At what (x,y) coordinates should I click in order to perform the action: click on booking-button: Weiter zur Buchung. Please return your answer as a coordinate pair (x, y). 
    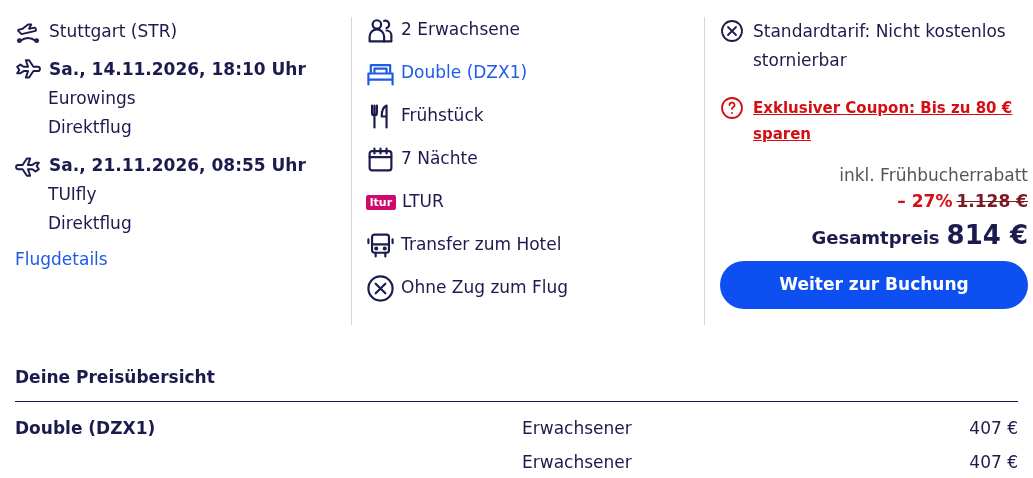
    Looking at the image, I should click on (874, 285).